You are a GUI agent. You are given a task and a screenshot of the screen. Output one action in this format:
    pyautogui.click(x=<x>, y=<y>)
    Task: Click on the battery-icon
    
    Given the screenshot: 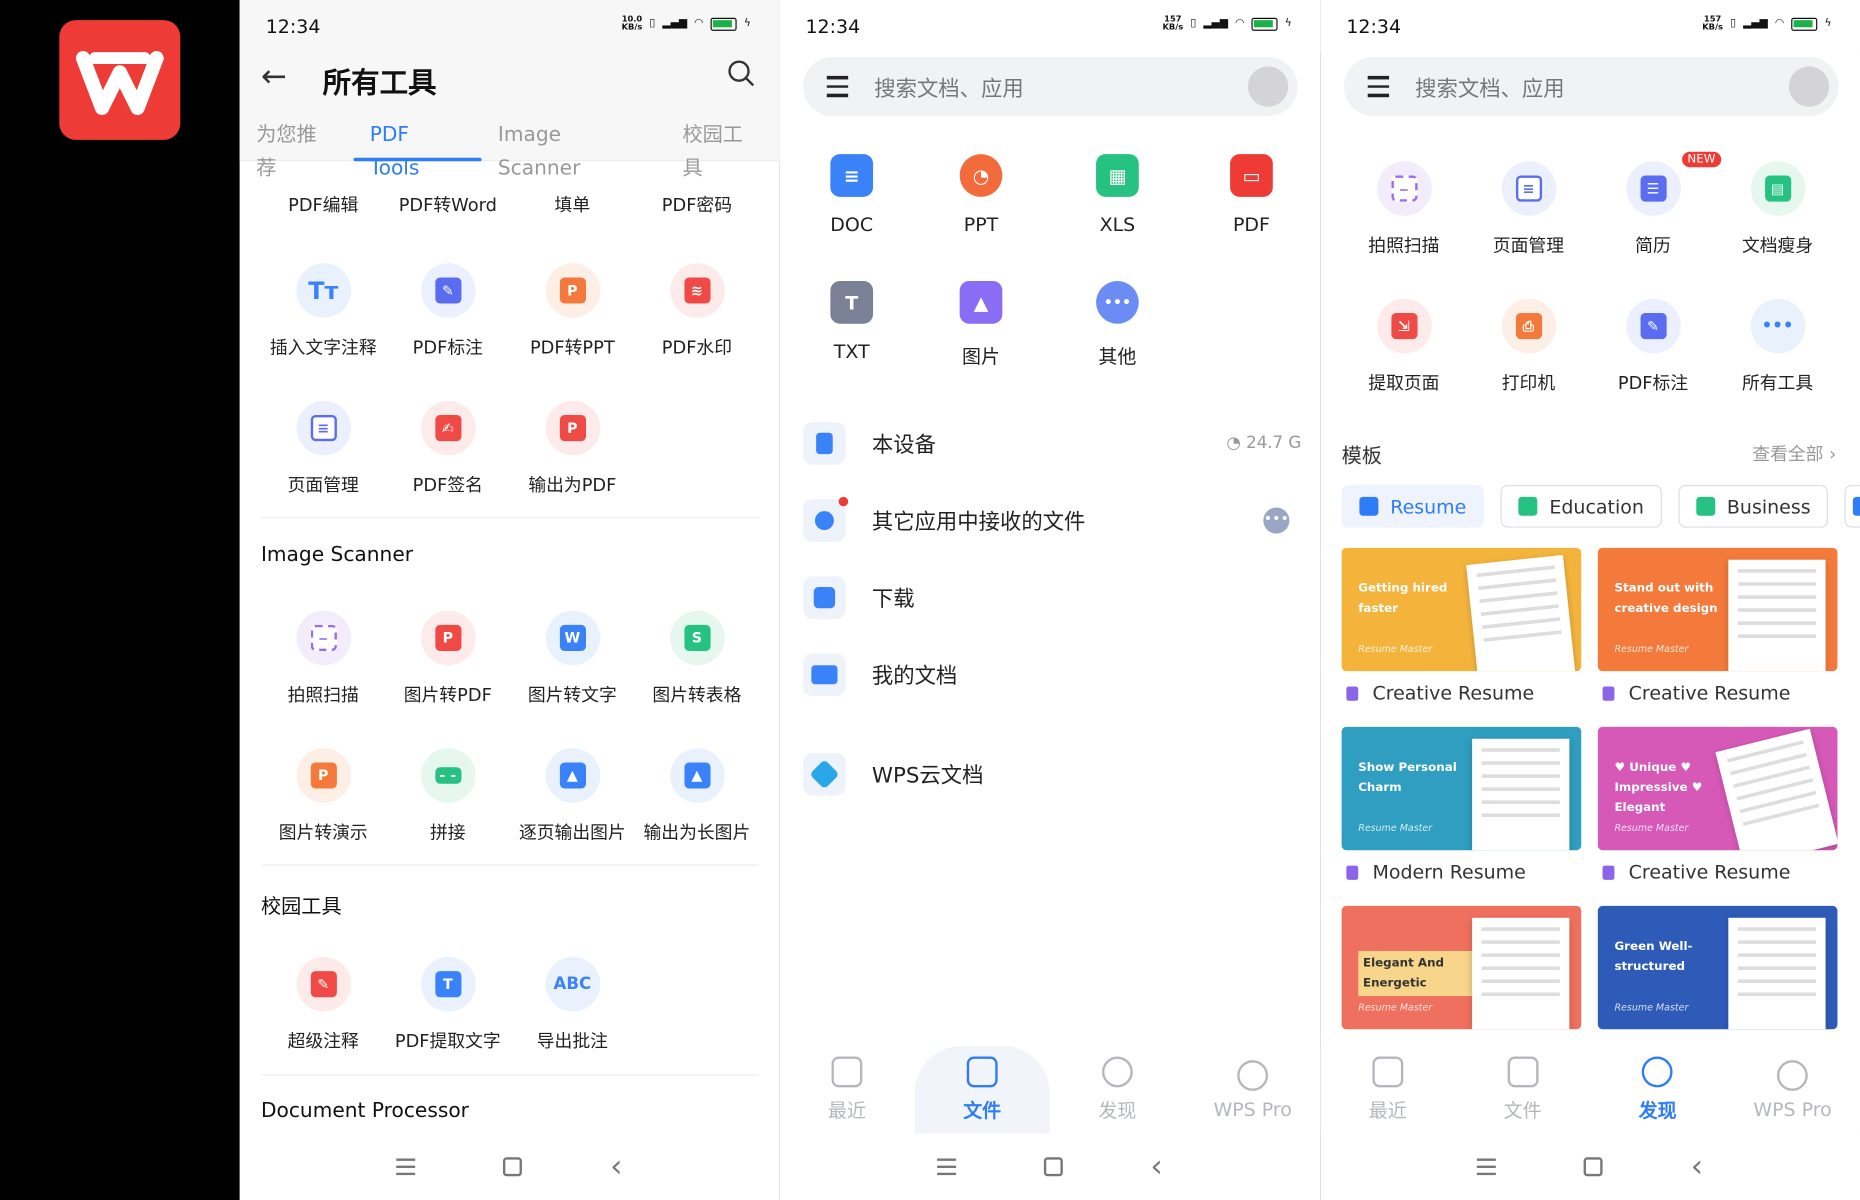 What is the action you would take?
    pyautogui.click(x=1804, y=24)
    